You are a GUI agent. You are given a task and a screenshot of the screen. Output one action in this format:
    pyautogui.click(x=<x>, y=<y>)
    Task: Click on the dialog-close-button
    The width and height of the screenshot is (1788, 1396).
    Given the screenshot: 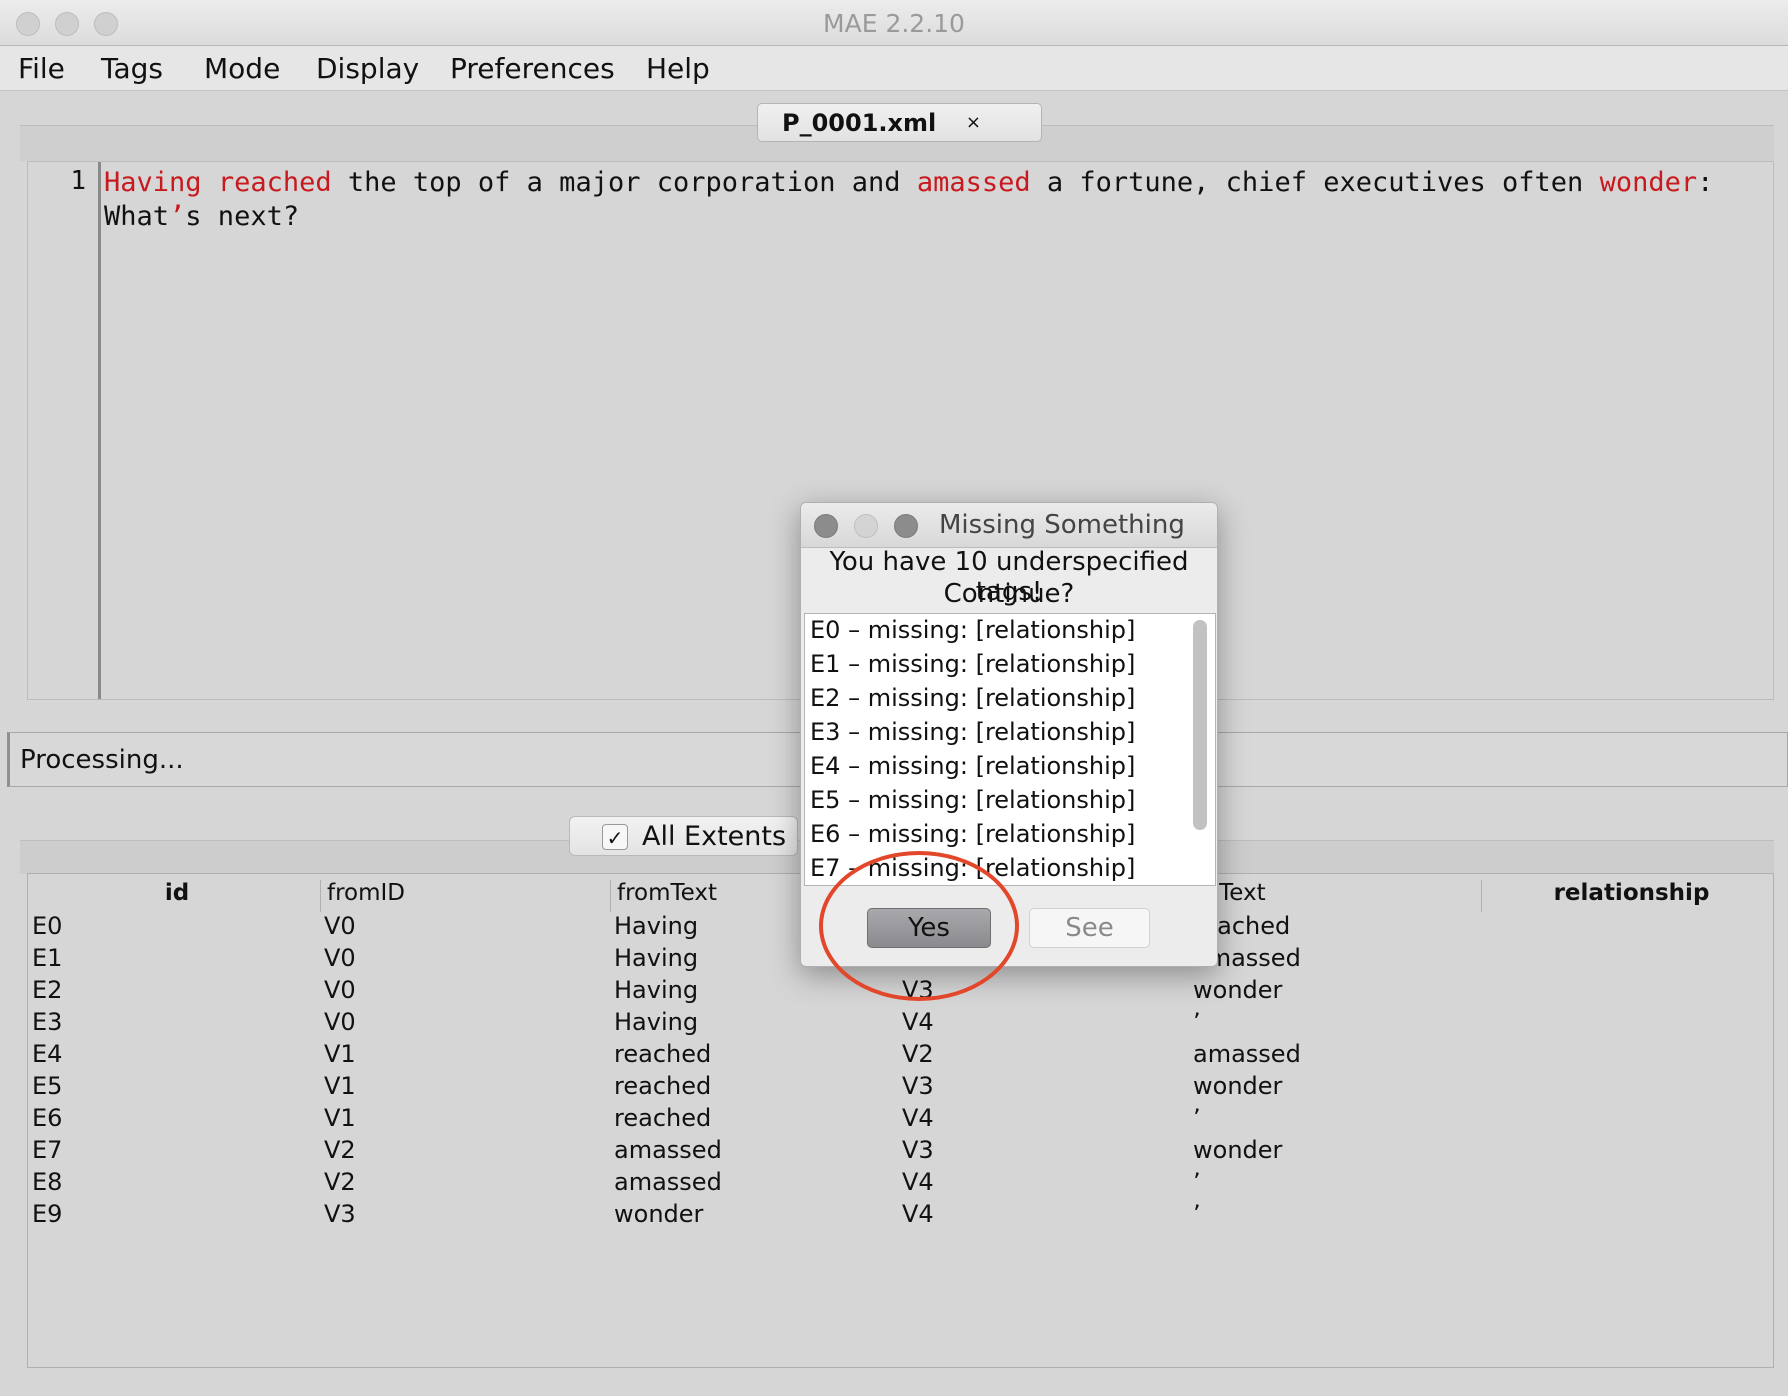 What is the action you would take?
    pyautogui.click(x=826, y=526)
    